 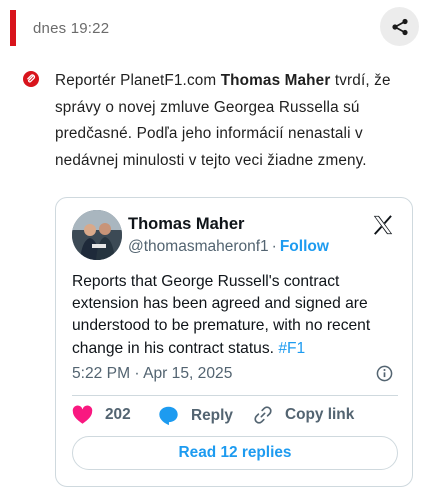 I want to click on reply-button: Reply, so click(x=195, y=415).